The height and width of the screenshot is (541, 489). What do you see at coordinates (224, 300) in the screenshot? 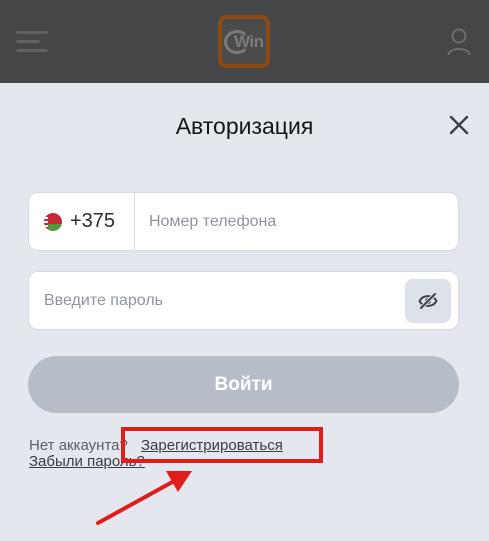
I see `password-input` at bounding box center [224, 300].